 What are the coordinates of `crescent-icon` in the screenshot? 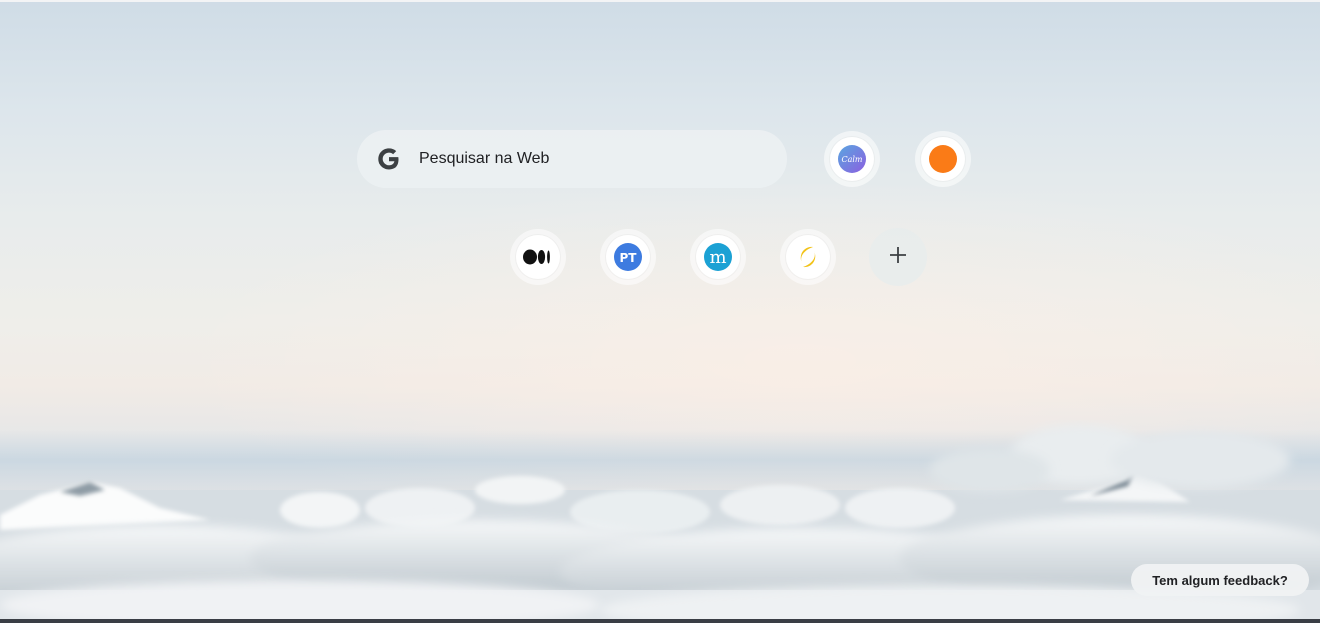 It's located at (808, 257).